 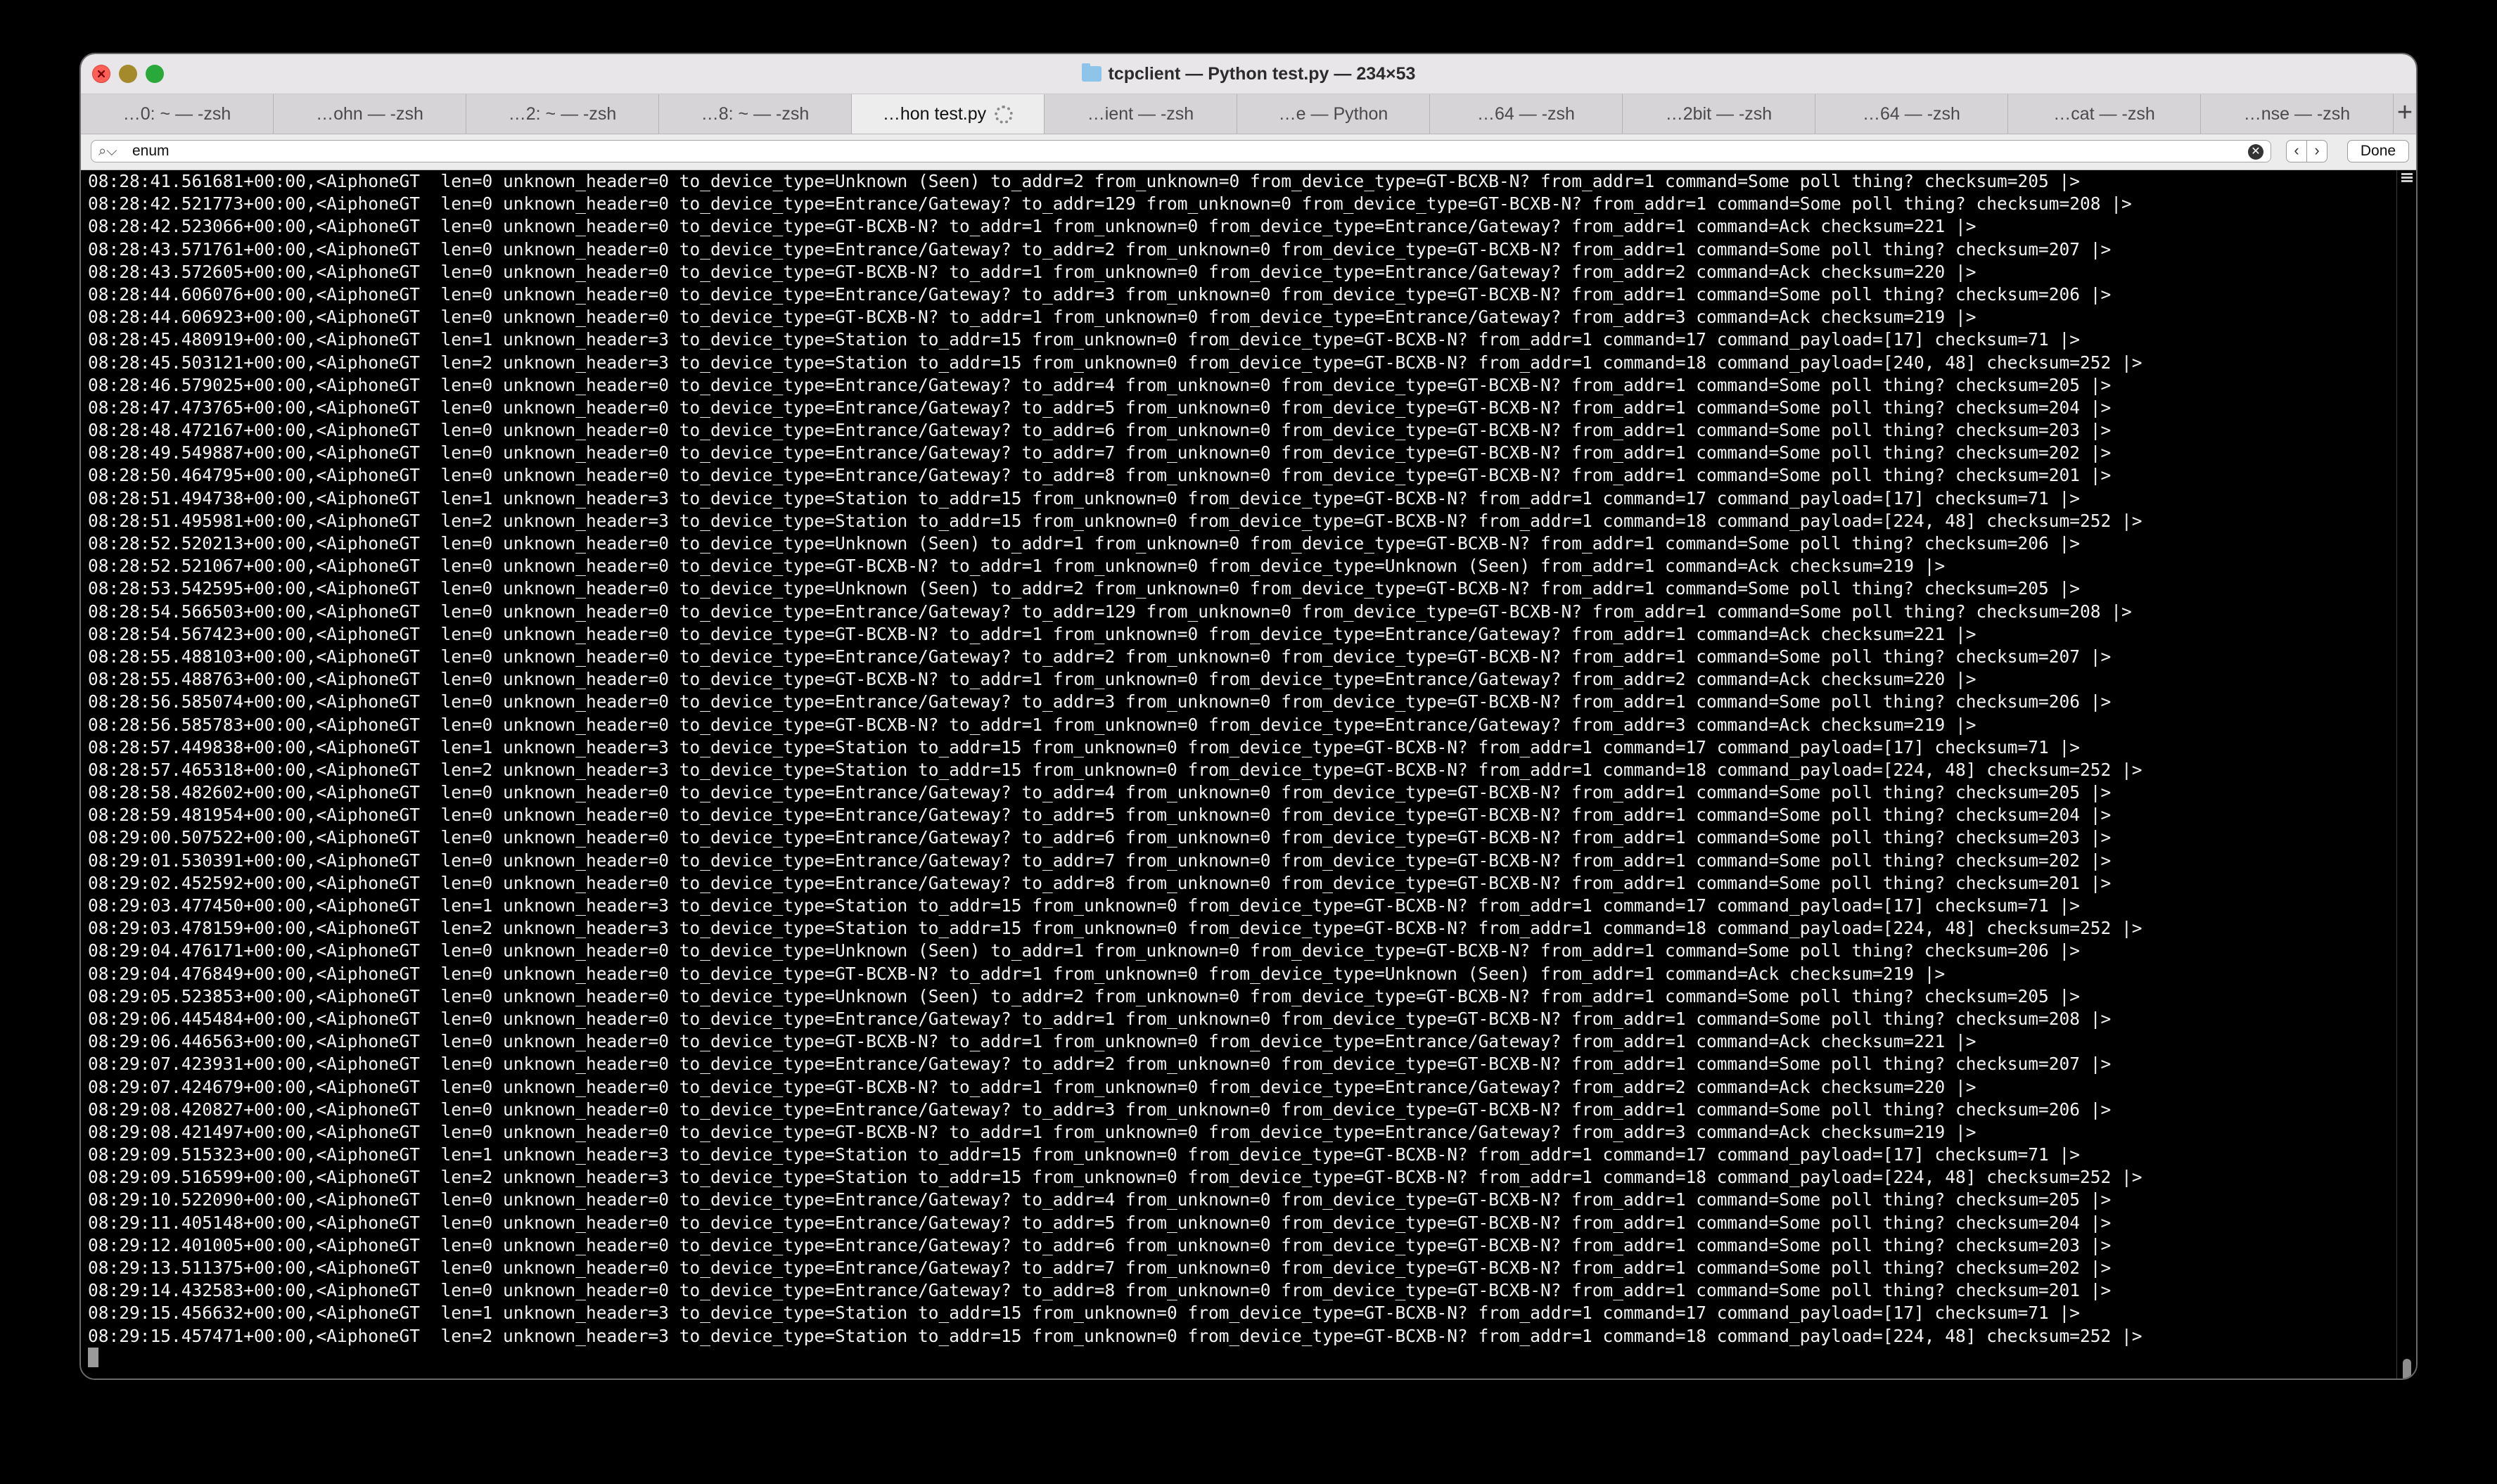 I want to click on folder-icon, so click(x=1091, y=73).